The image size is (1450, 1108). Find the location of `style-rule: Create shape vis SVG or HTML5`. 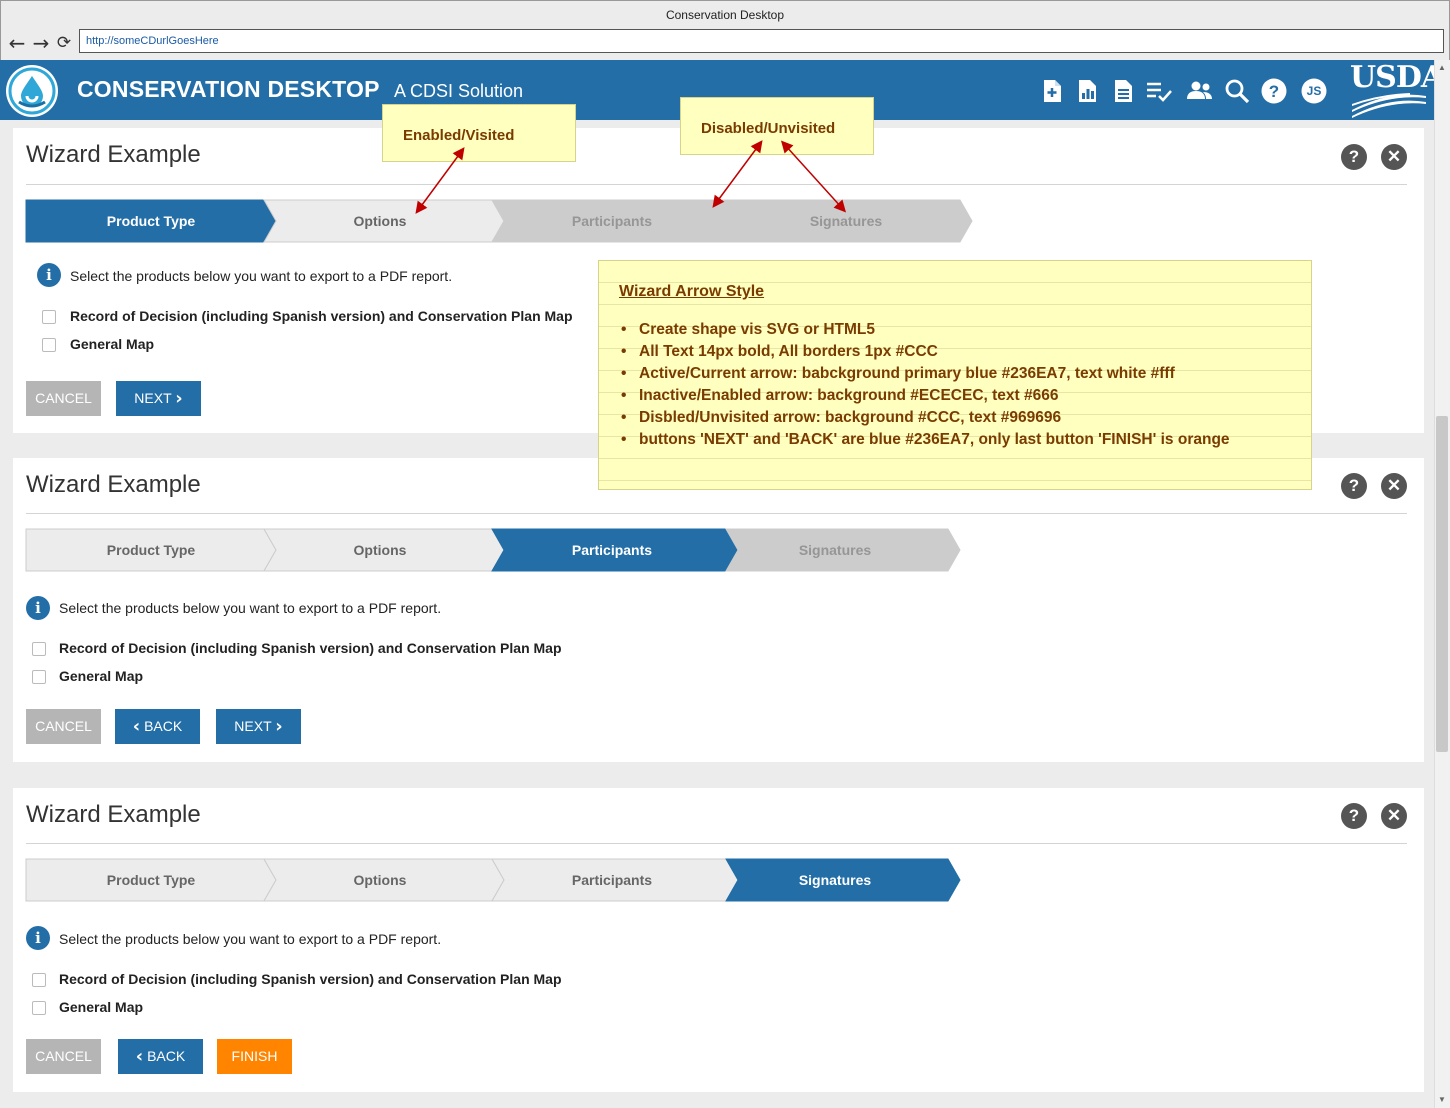

style-rule: Create shape vis SVG or HTML5 is located at coordinates (925, 330).